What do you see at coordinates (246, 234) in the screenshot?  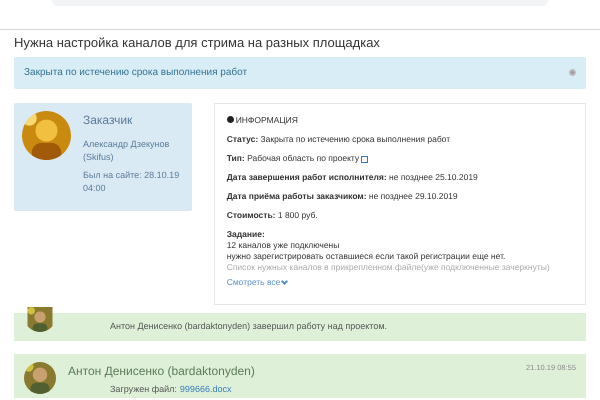 I see `task-label: Задание:` at bounding box center [246, 234].